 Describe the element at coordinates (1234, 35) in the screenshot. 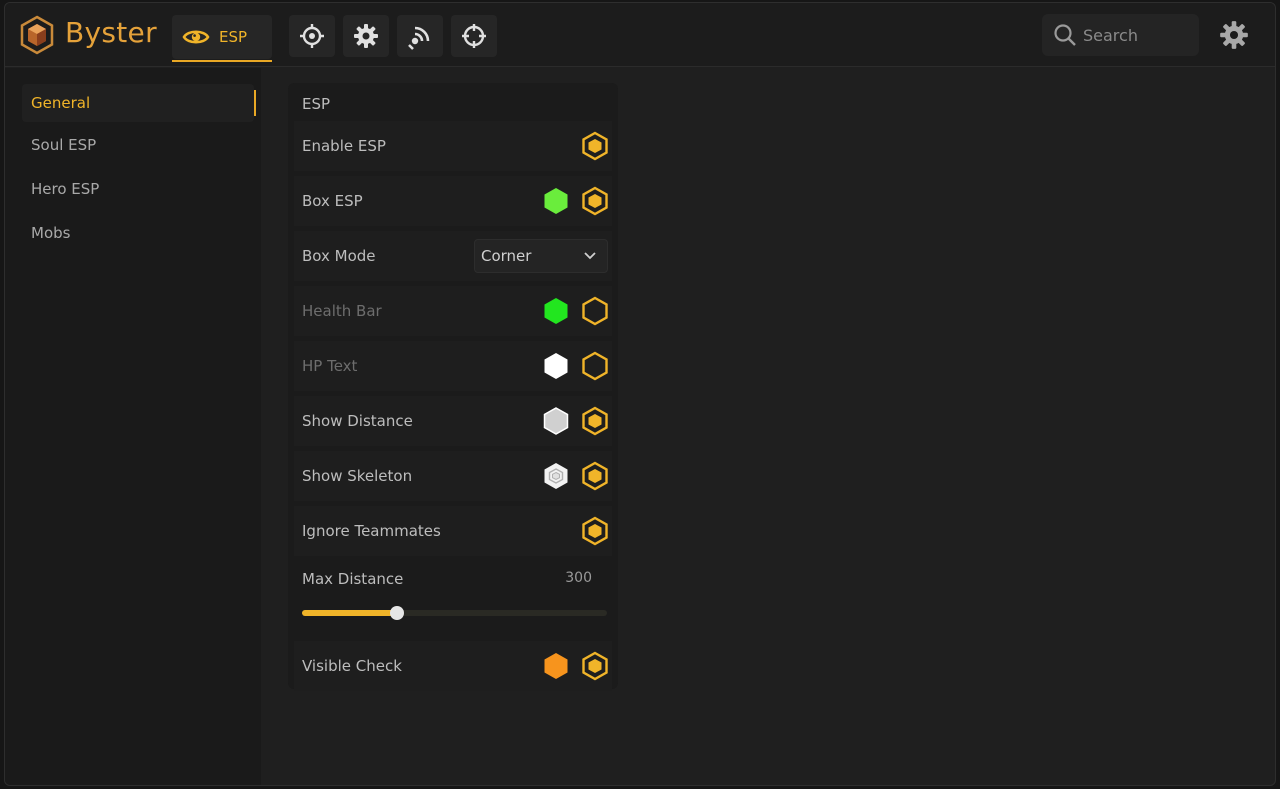

I see `settings-gear-icon` at that location.